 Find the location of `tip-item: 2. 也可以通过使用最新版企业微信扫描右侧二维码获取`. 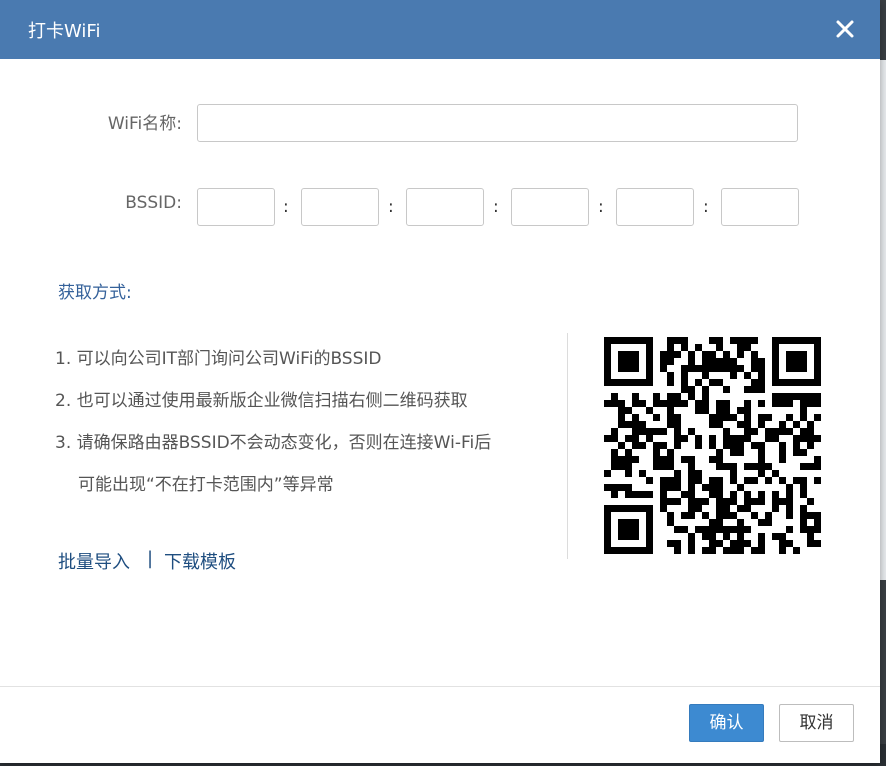

tip-item: 2. 也可以通过使用最新版企业微信扫描右侧二维码获取 is located at coordinates (261, 401).